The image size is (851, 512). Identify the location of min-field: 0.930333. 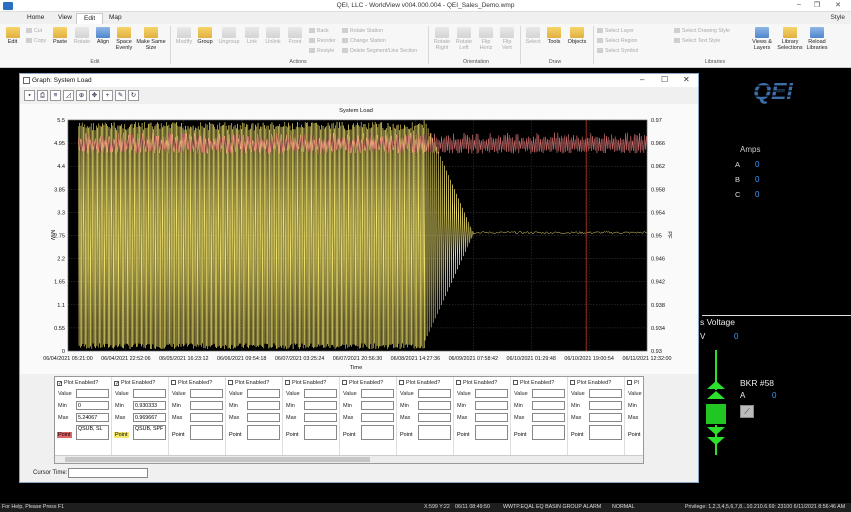
(149, 405).